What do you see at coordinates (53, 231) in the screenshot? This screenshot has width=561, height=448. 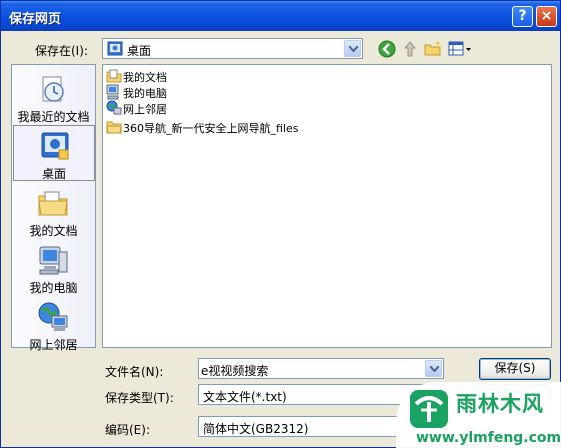 I see `place-label: 我的文档` at bounding box center [53, 231].